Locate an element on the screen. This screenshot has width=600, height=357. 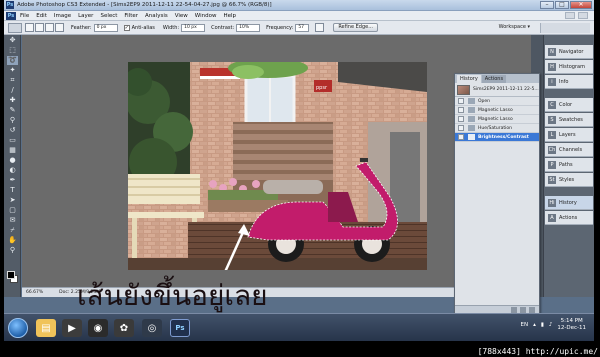
history-step-selected: Brightness/Contrast is located at coordinates (497, 137).